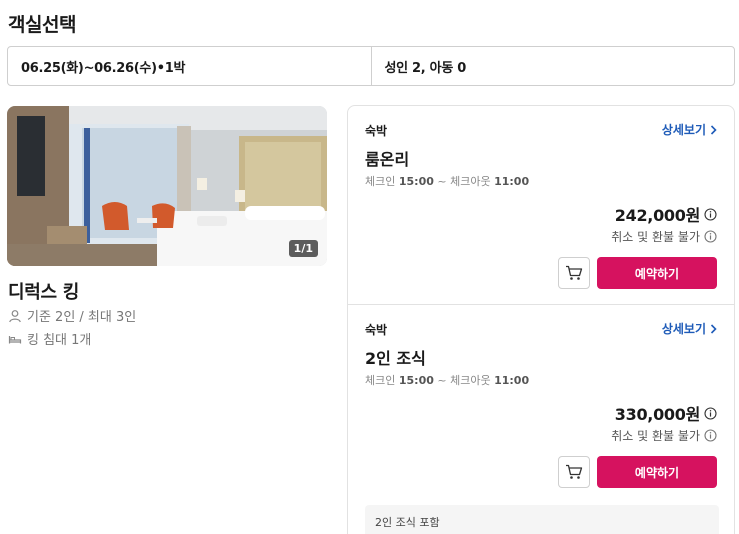  Describe the element at coordinates (657, 414) in the screenshot. I see `price: 330,000원` at that location.